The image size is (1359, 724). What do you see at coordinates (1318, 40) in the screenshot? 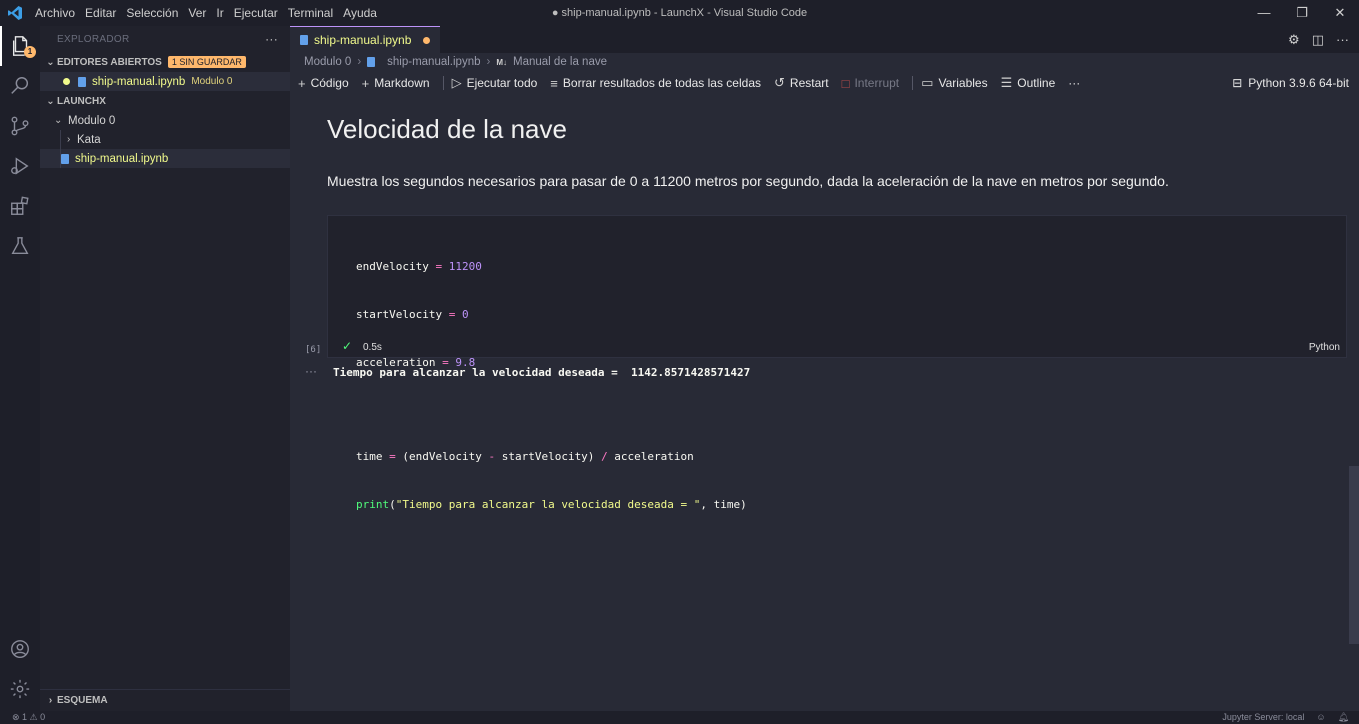
I see `split-editor-icon: ◫` at bounding box center [1318, 40].